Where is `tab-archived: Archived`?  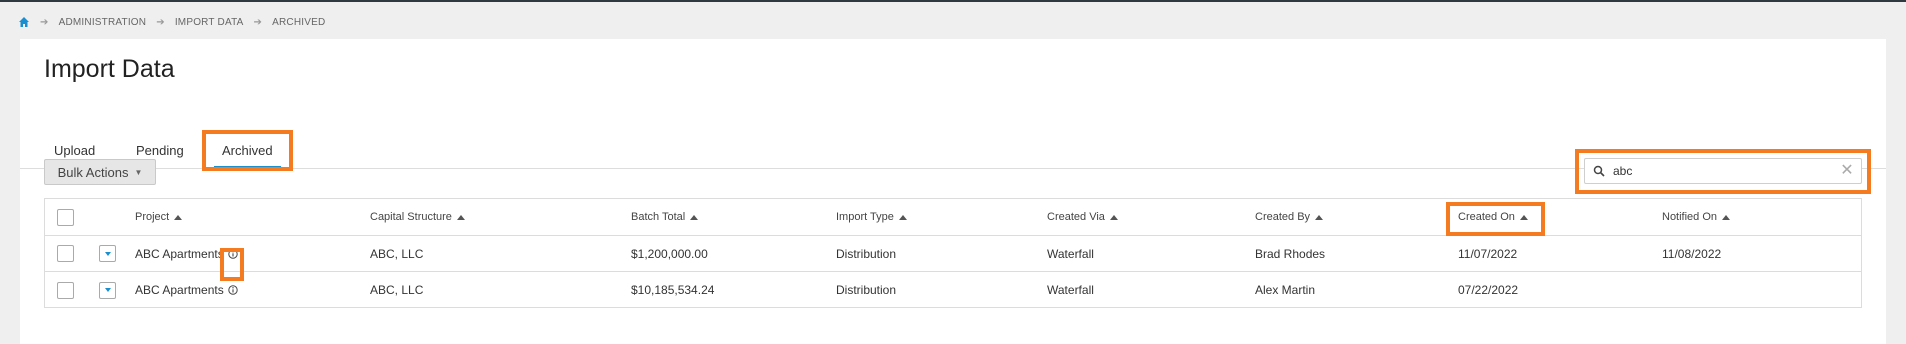 tab-archived: Archived is located at coordinates (247, 155).